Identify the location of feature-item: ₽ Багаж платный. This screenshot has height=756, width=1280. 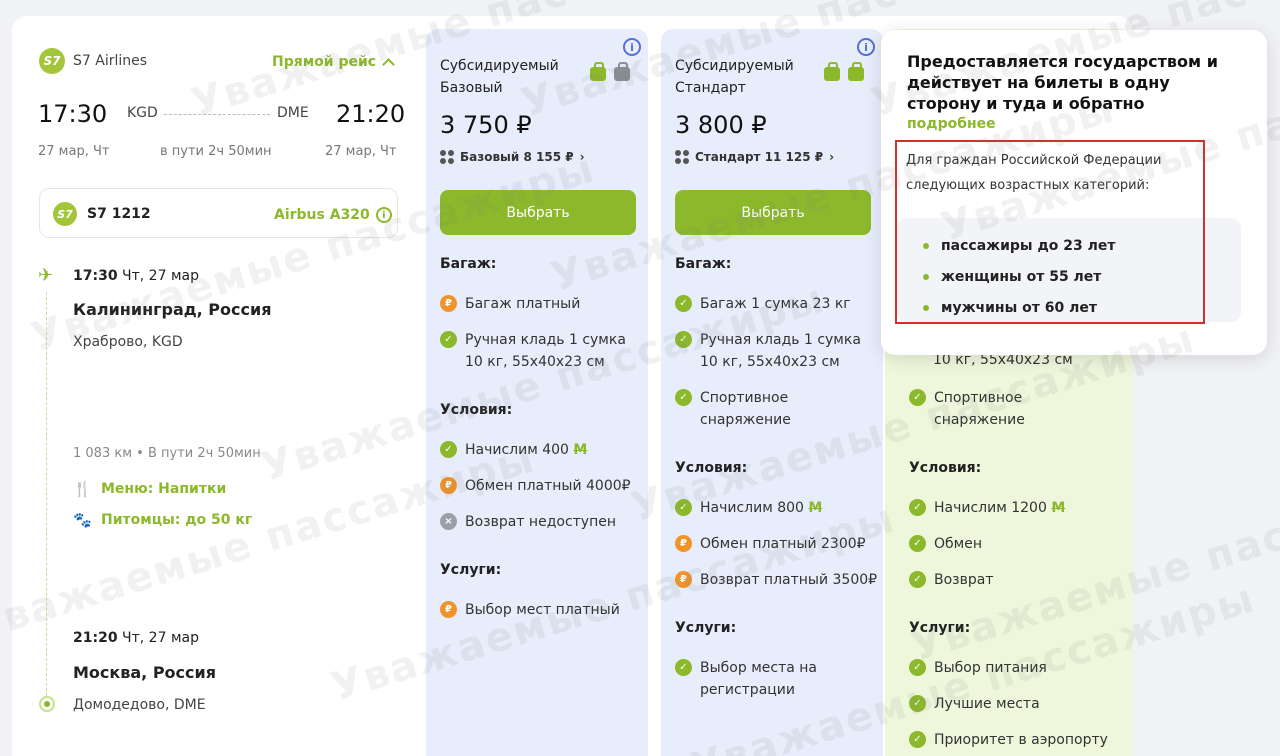
(542, 304).